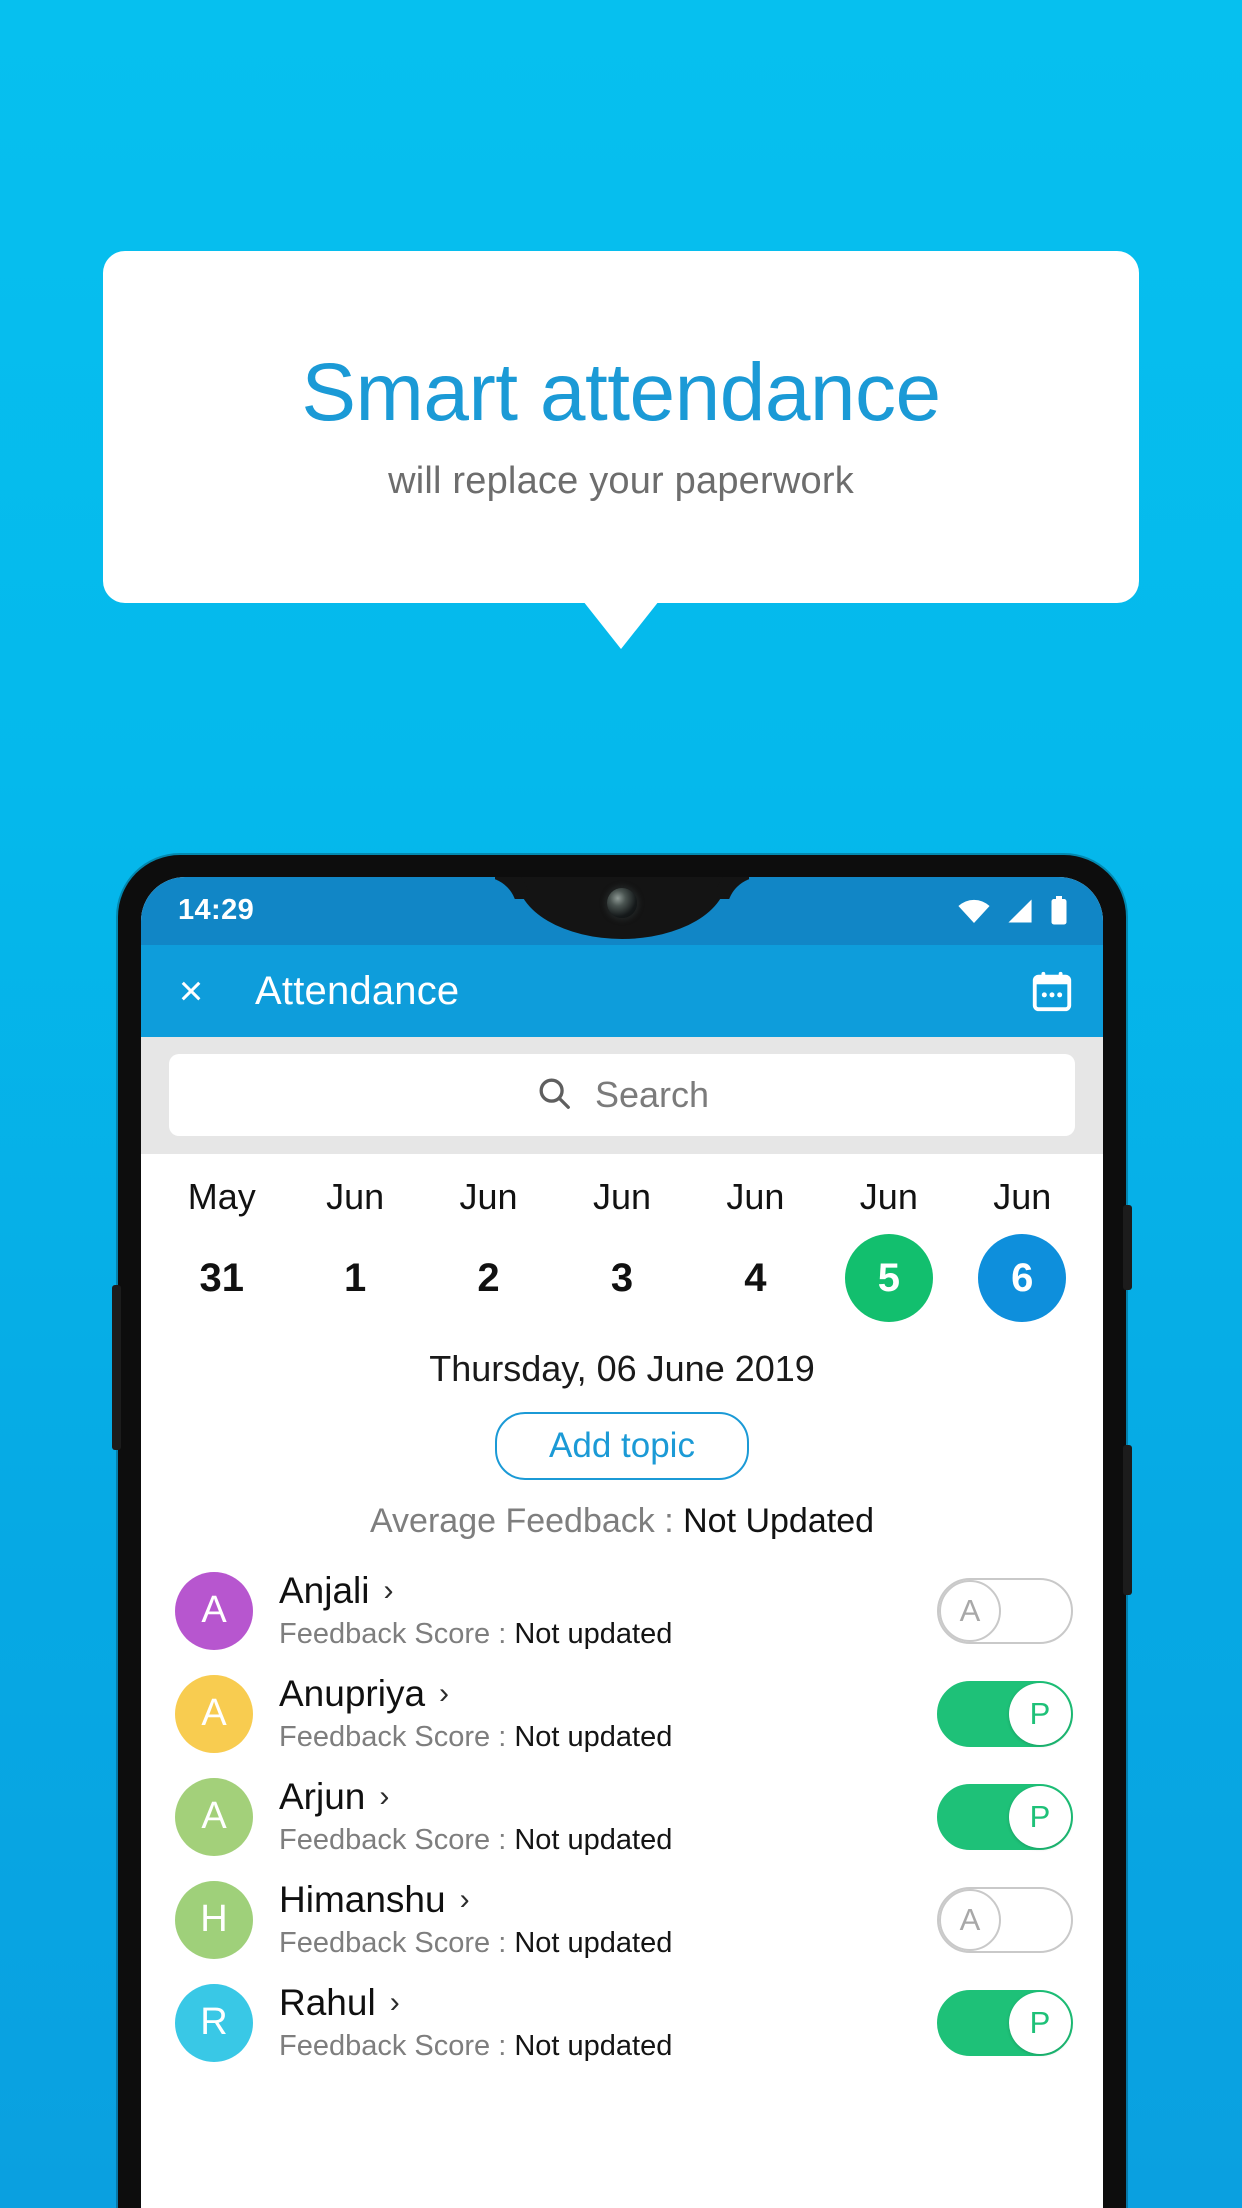 Image resolution: width=1242 pixels, height=2208 pixels. What do you see at coordinates (974, 913) in the screenshot?
I see `wifi-icon` at bounding box center [974, 913].